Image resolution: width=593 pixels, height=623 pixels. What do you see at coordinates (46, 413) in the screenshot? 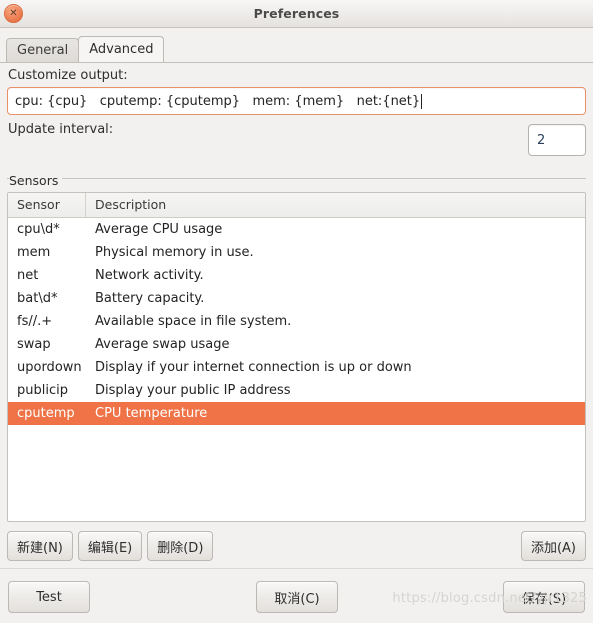
I see `cell-sensor: cputemp` at bounding box center [46, 413].